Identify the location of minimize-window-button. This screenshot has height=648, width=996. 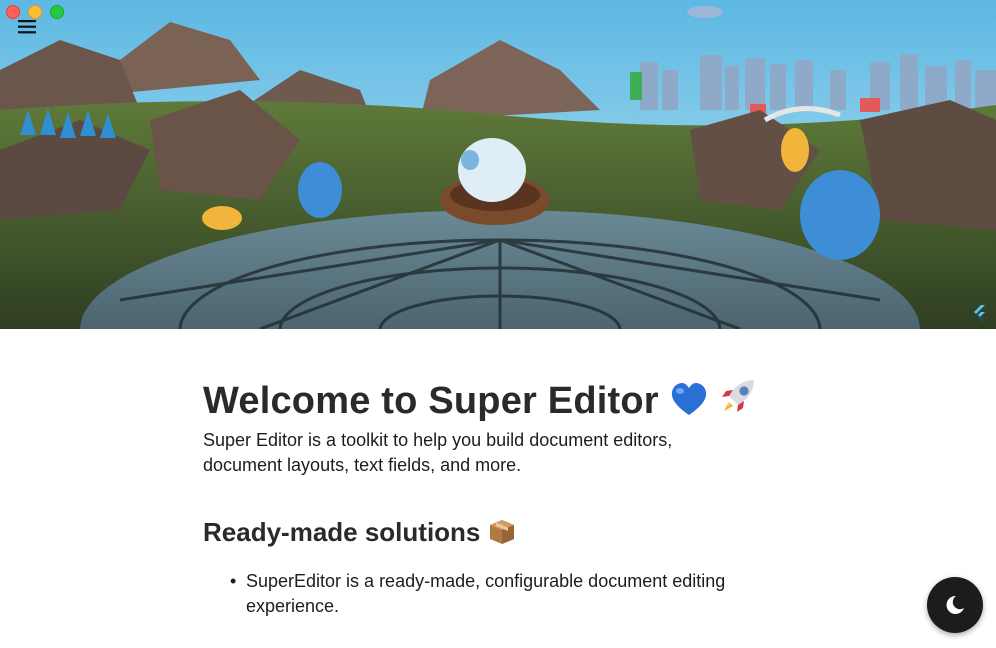
(35, 12).